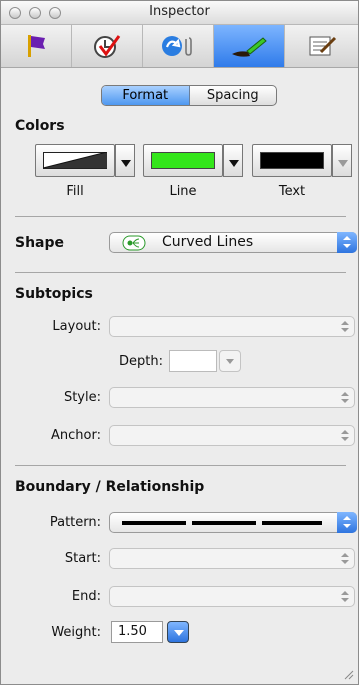 The height and width of the screenshot is (685, 359). I want to click on line-label: Line, so click(183, 191).